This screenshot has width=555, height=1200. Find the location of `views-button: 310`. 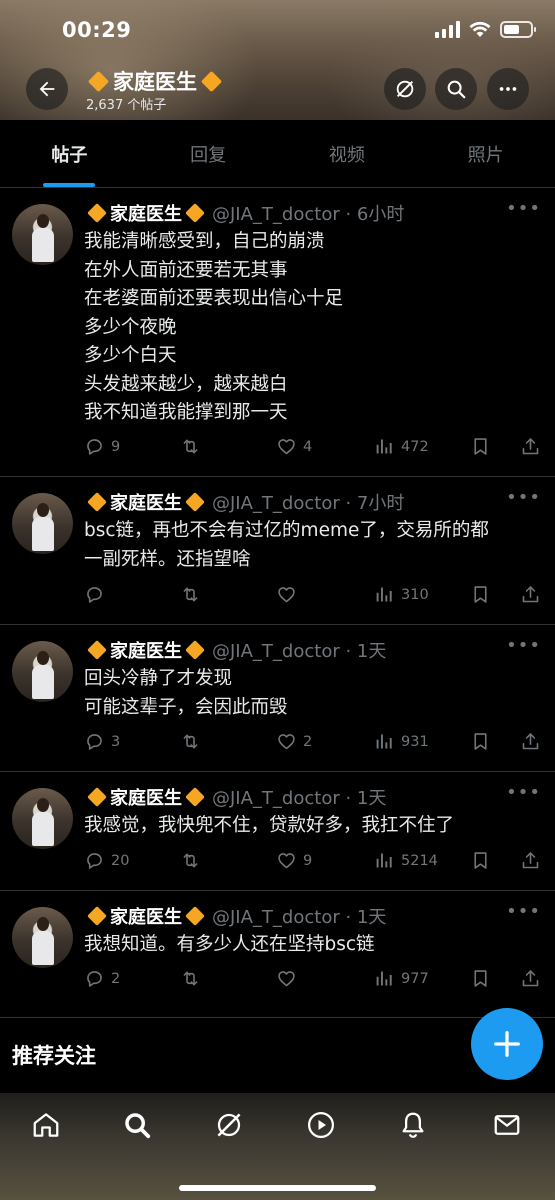

views-button: 310 is located at coordinates (401, 594).